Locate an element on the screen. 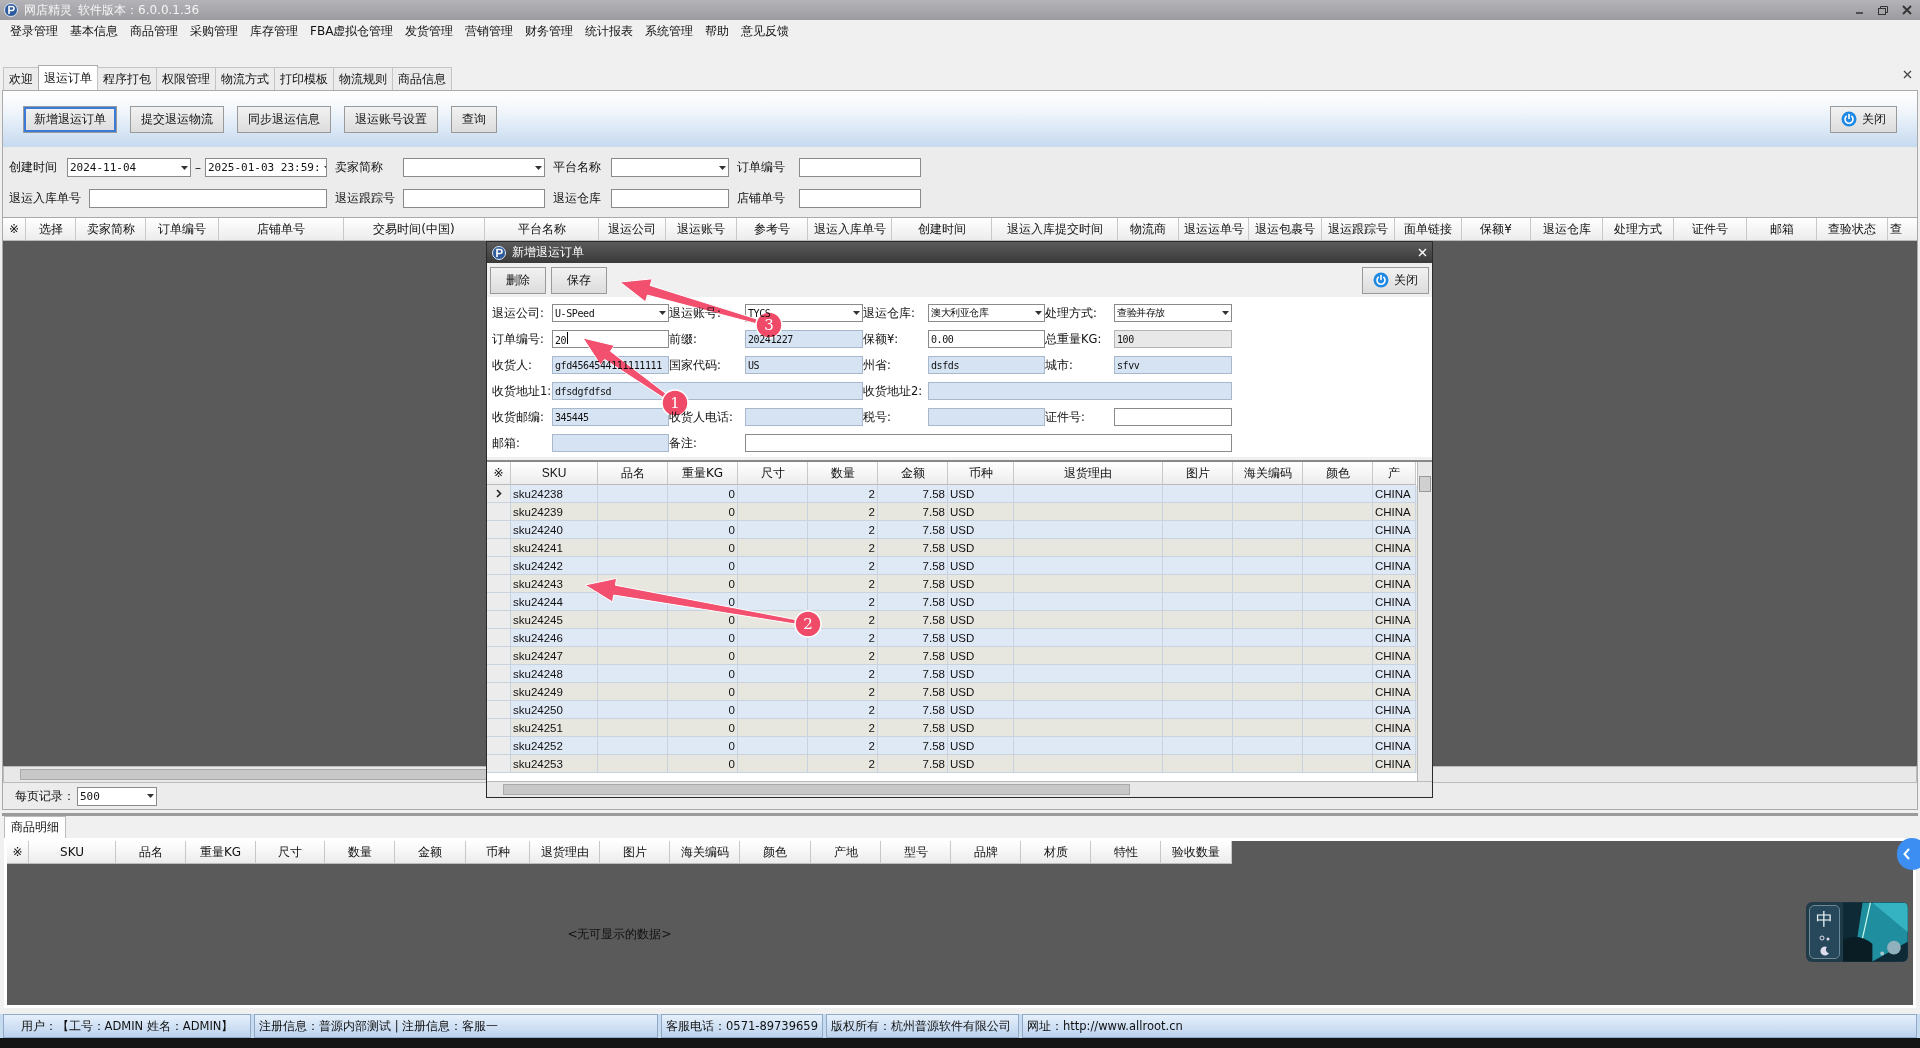 The height and width of the screenshot is (1048, 1920). date-picker: 2025-01-03 23:59: is located at coordinates (266, 167).